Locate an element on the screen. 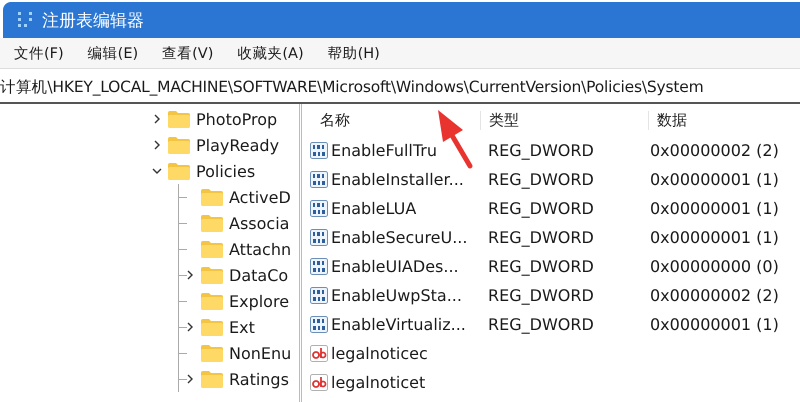  menu-item: 文件(F) is located at coordinates (39, 53).